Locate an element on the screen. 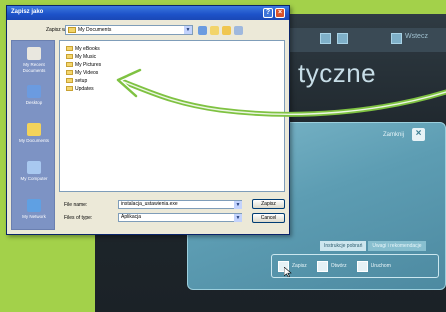 The height and width of the screenshot is (312, 446). list-item: My eBooks is located at coordinates (83, 48).